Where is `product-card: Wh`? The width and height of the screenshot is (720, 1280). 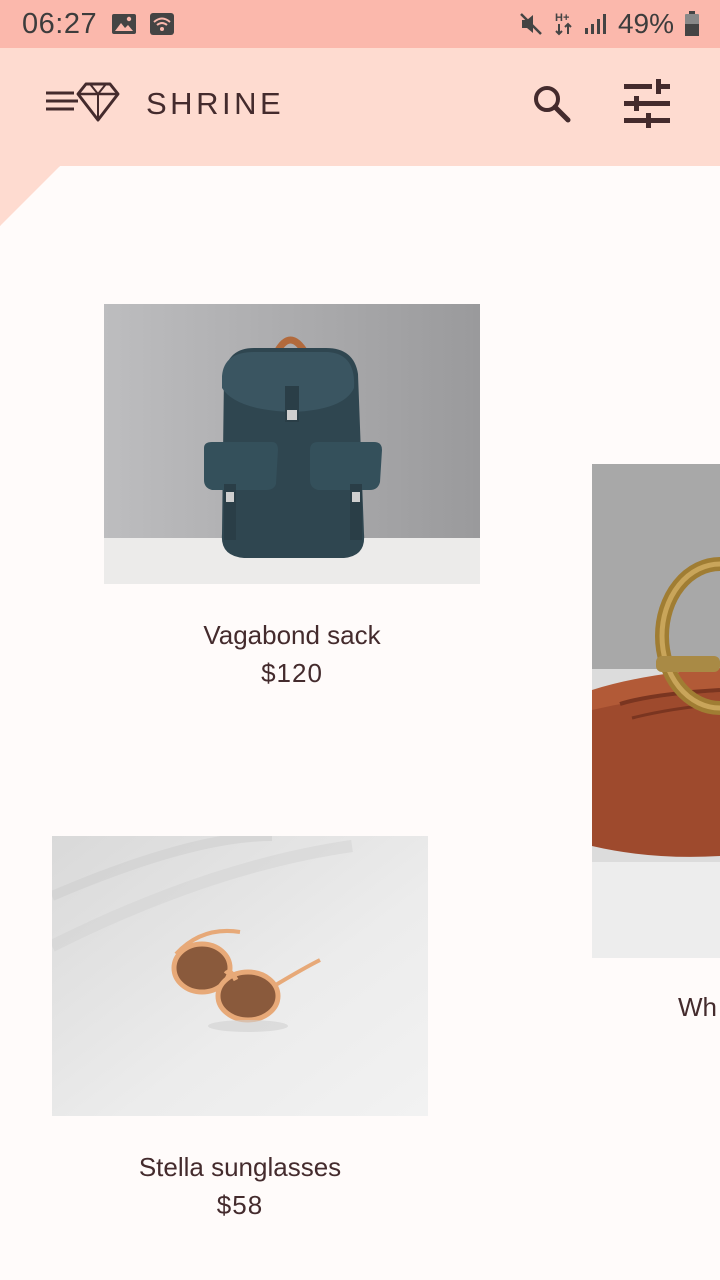
product-card: Wh is located at coordinates (656, 744).